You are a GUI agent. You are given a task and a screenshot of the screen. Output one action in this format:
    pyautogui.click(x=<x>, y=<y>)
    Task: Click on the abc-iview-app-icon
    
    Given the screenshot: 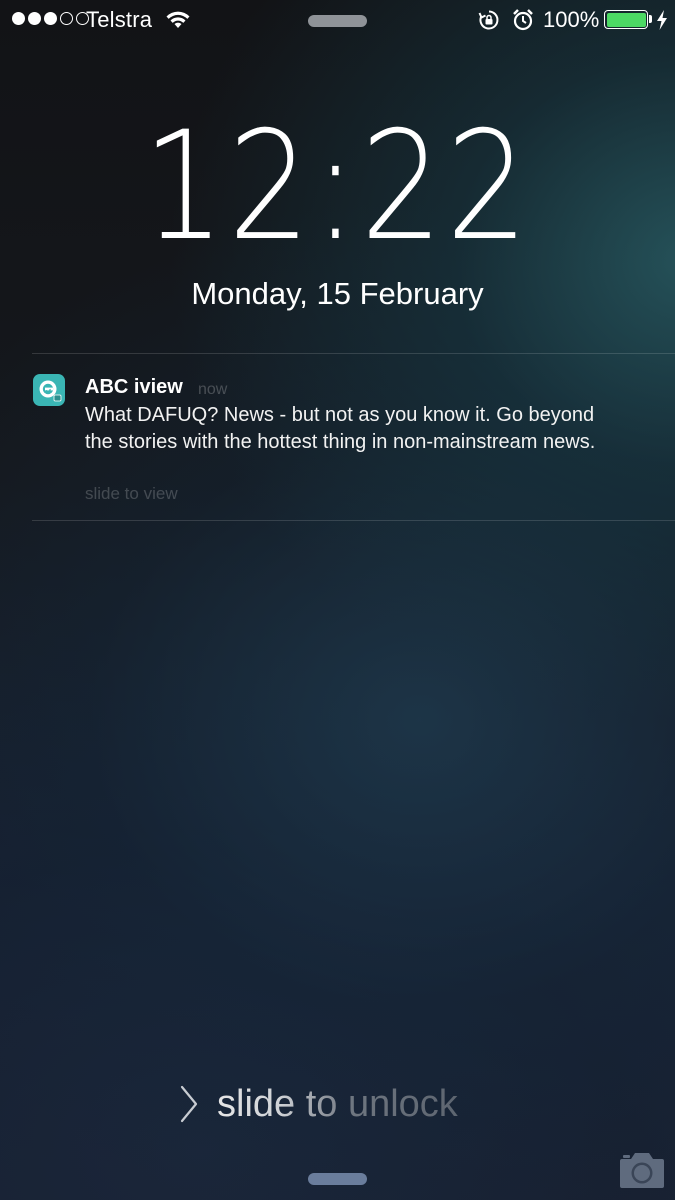 What is the action you would take?
    pyautogui.click(x=49, y=390)
    